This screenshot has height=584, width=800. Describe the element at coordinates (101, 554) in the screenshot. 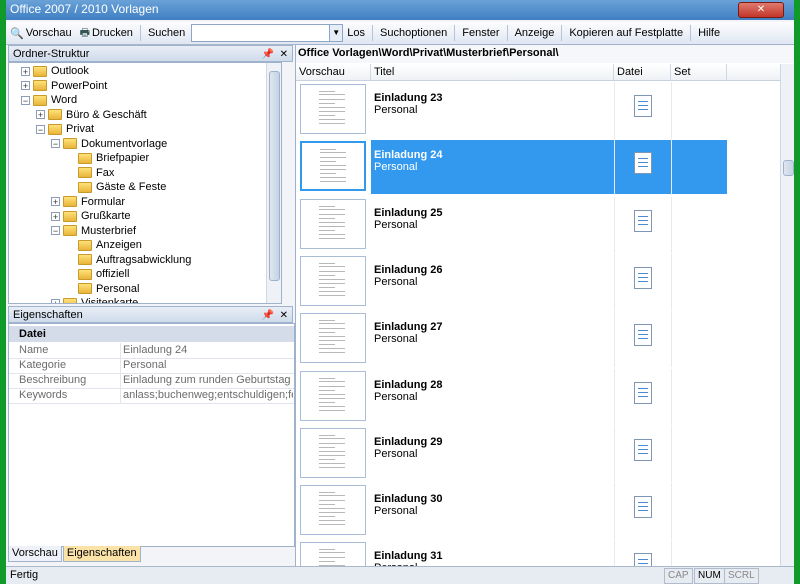

I see `tab-properties: Eigenschaften` at that location.